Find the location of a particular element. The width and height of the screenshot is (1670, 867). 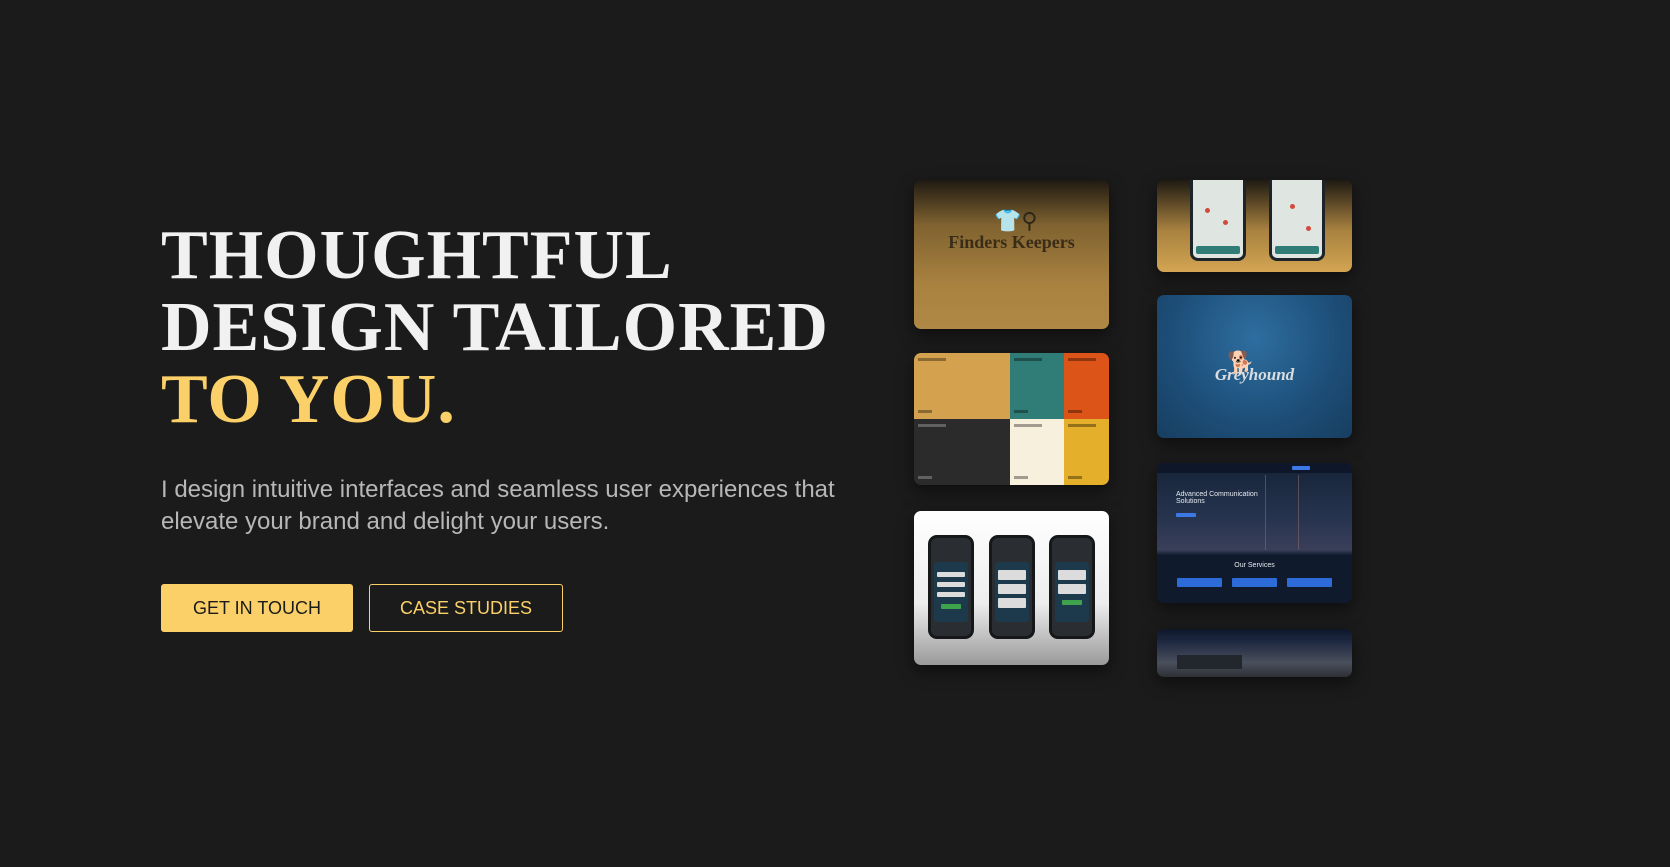

hero-headline: THOUGHTFUL DESIGN TAILORED TO YOU. is located at coordinates (521, 328).